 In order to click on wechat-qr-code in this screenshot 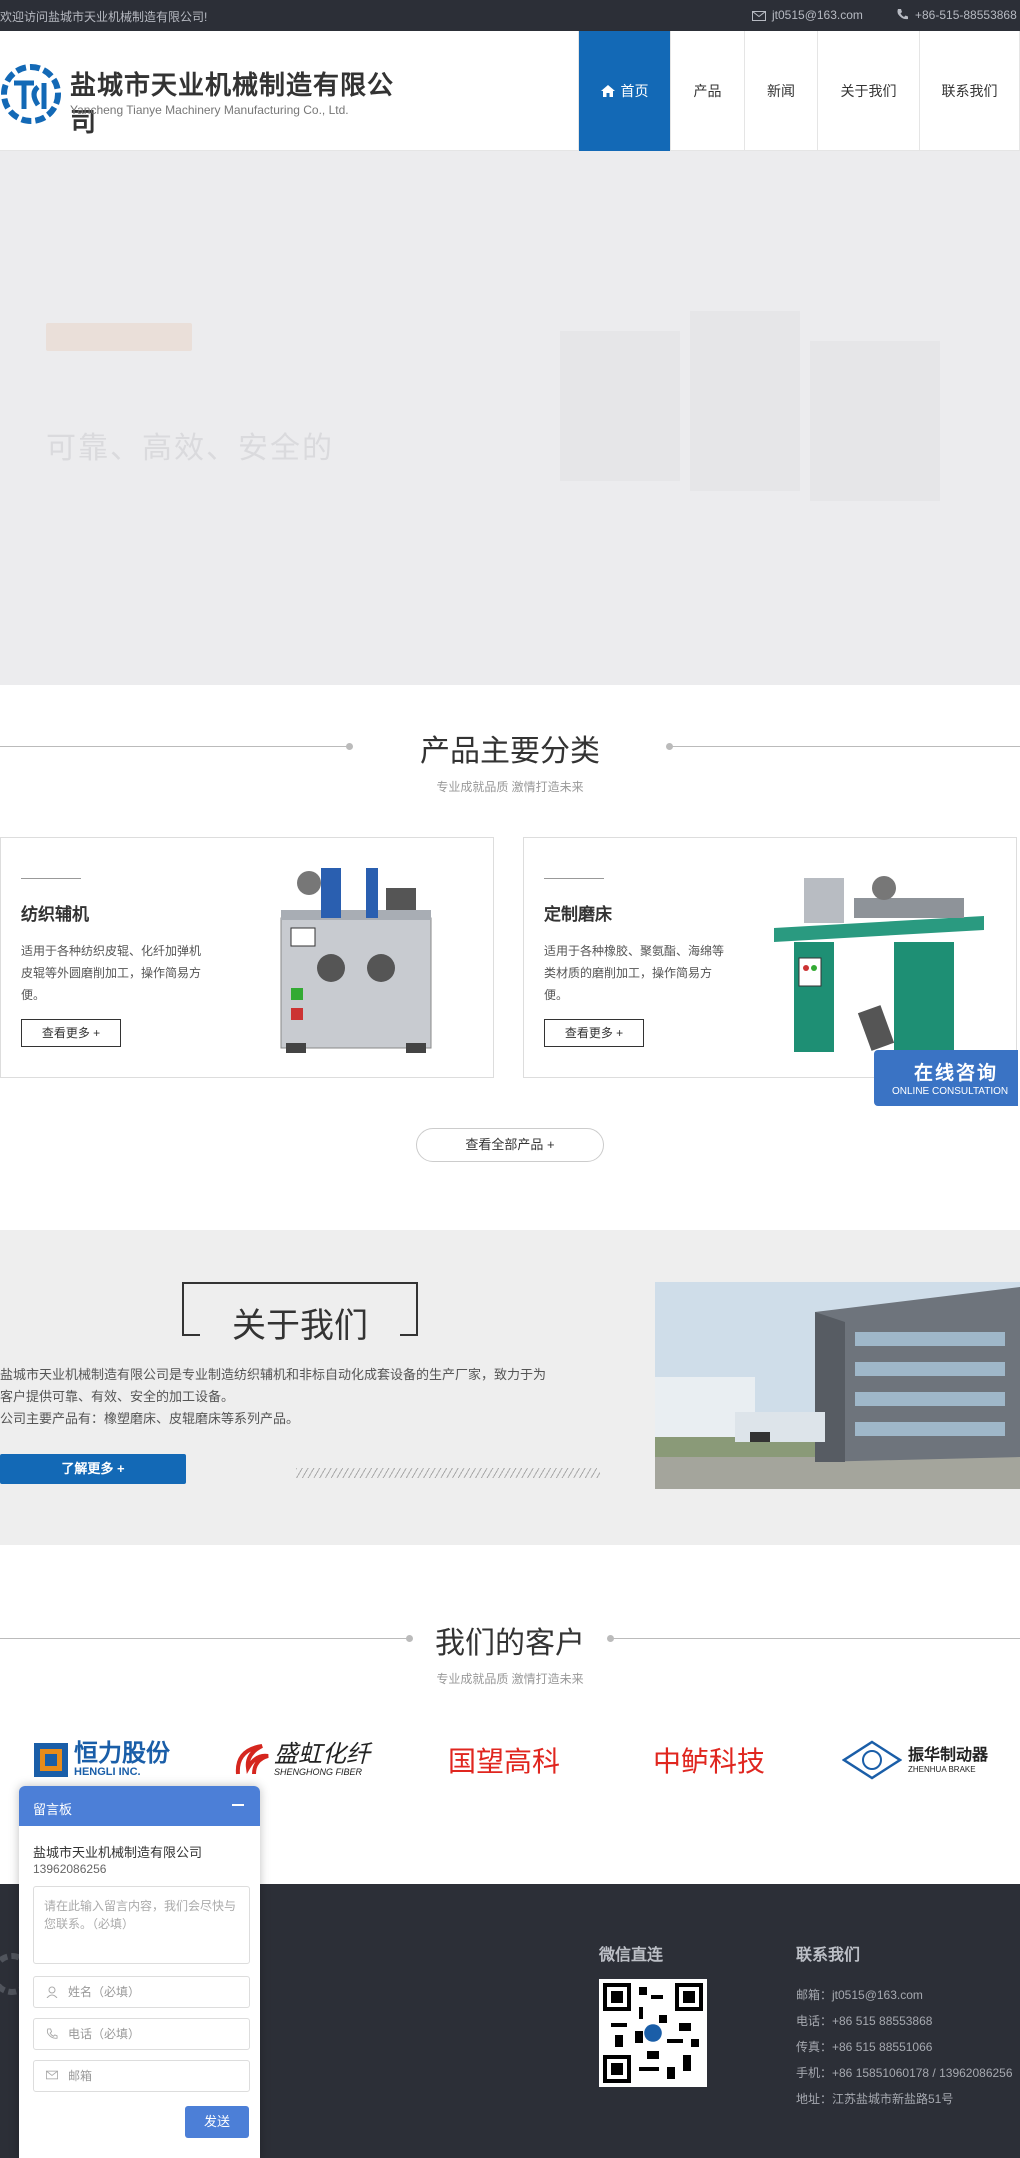, I will do `click(653, 2033)`.